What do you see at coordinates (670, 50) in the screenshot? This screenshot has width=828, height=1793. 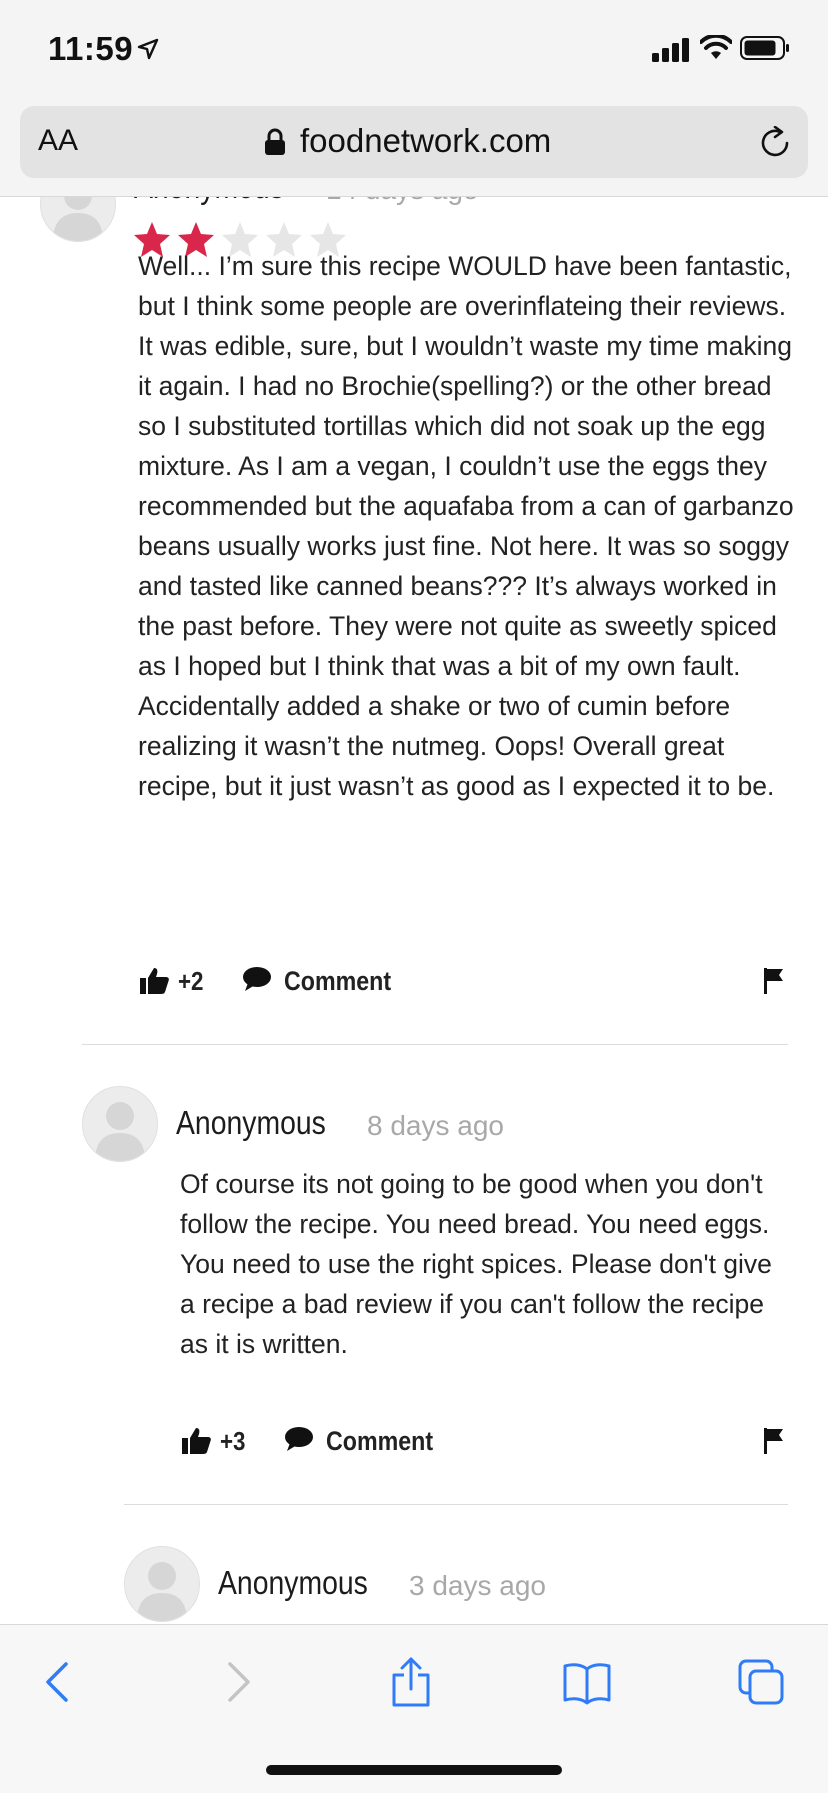 I see `cellular-signal-icon` at bounding box center [670, 50].